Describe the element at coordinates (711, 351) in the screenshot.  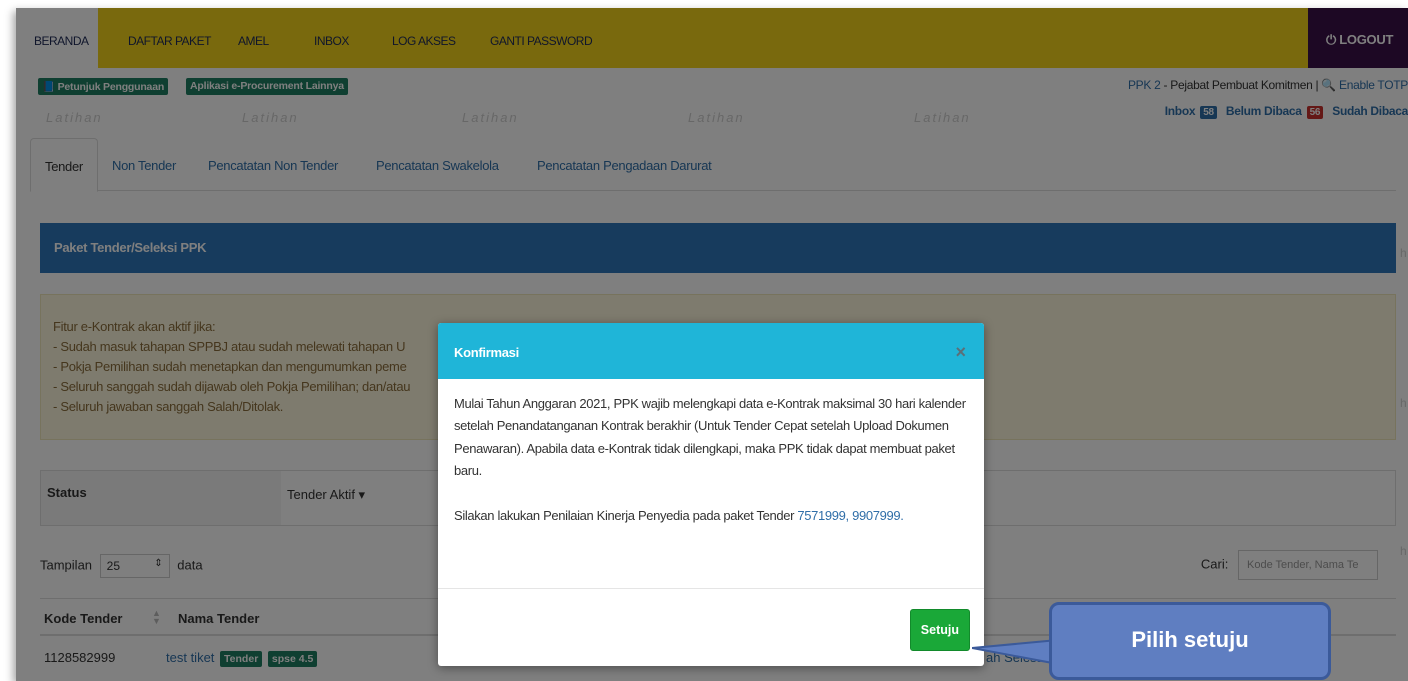
I see `modal-header: Konfirmasi ×` at that location.